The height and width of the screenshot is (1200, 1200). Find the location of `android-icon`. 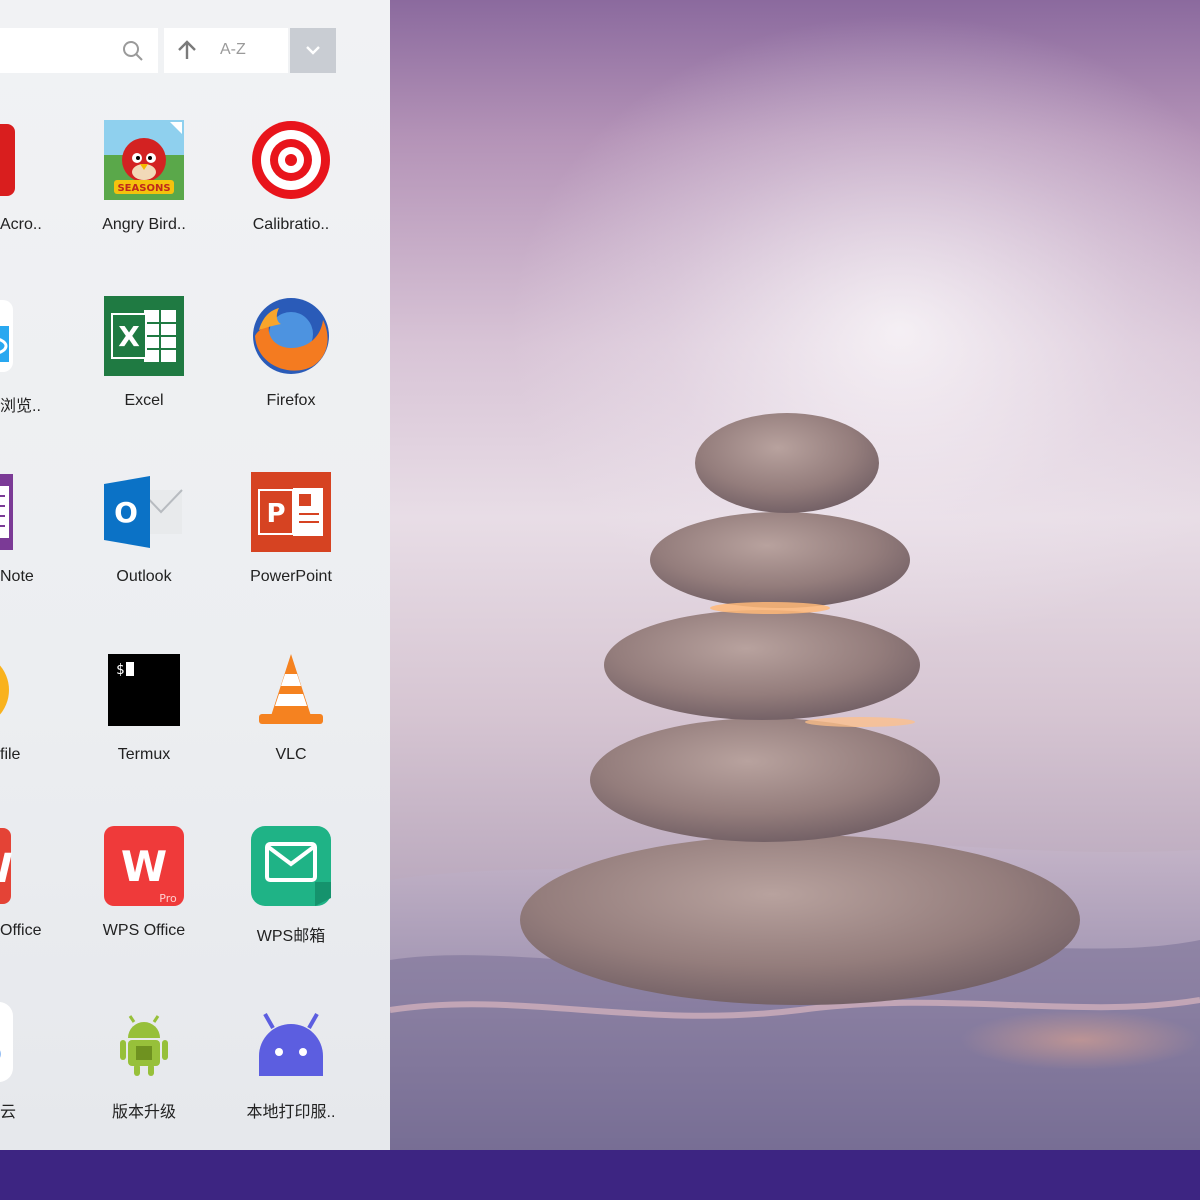

android-icon is located at coordinates (291, 1044).